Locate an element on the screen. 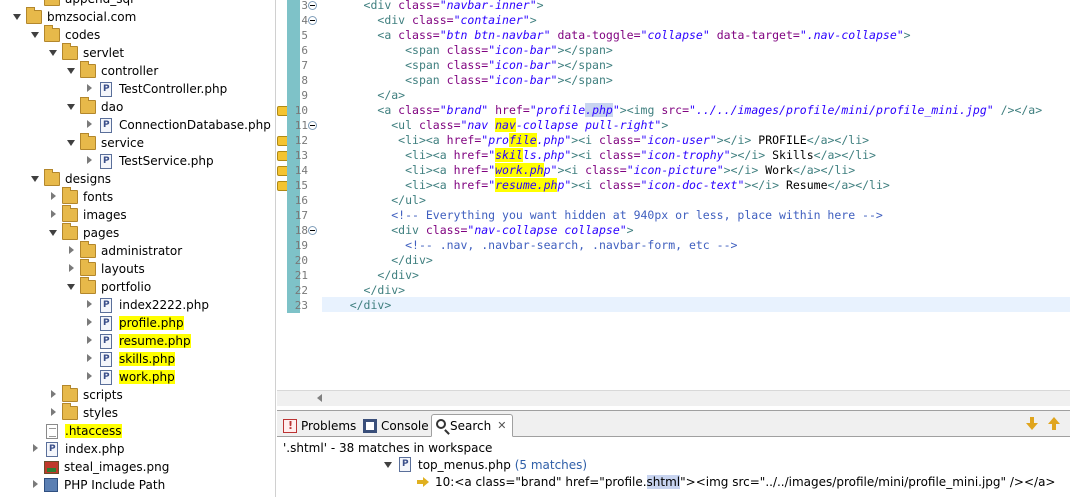  tree-item: bmzsocial.com is located at coordinates (74, 16).